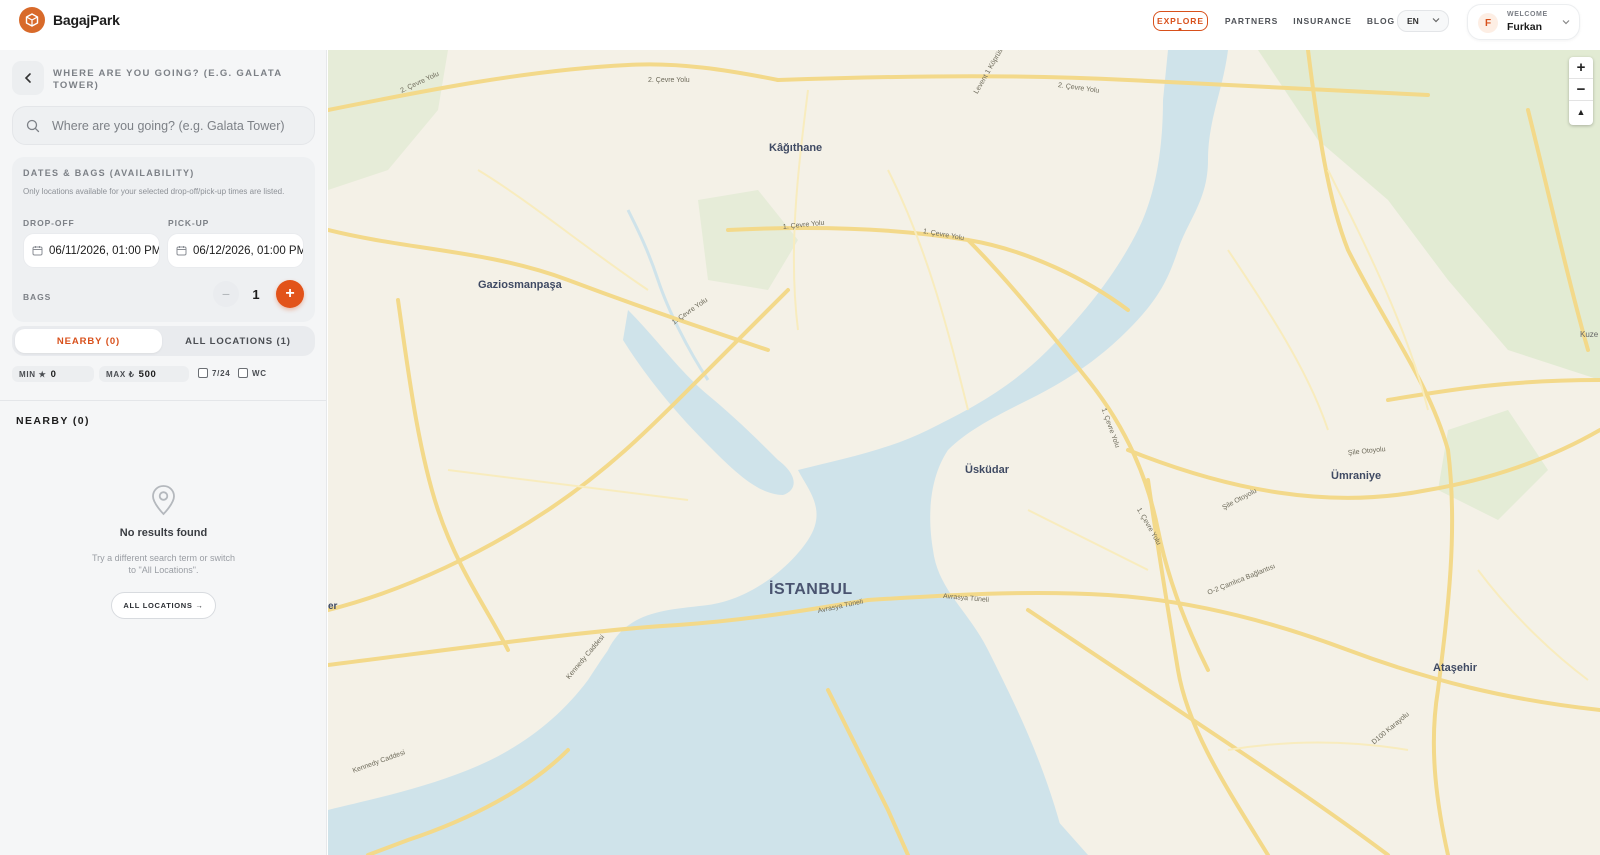 Image resolution: width=1600 pixels, height=855 pixels. Describe the element at coordinates (53, 421) in the screenshot. I see `list-title: NEARBY (0)` at that location.